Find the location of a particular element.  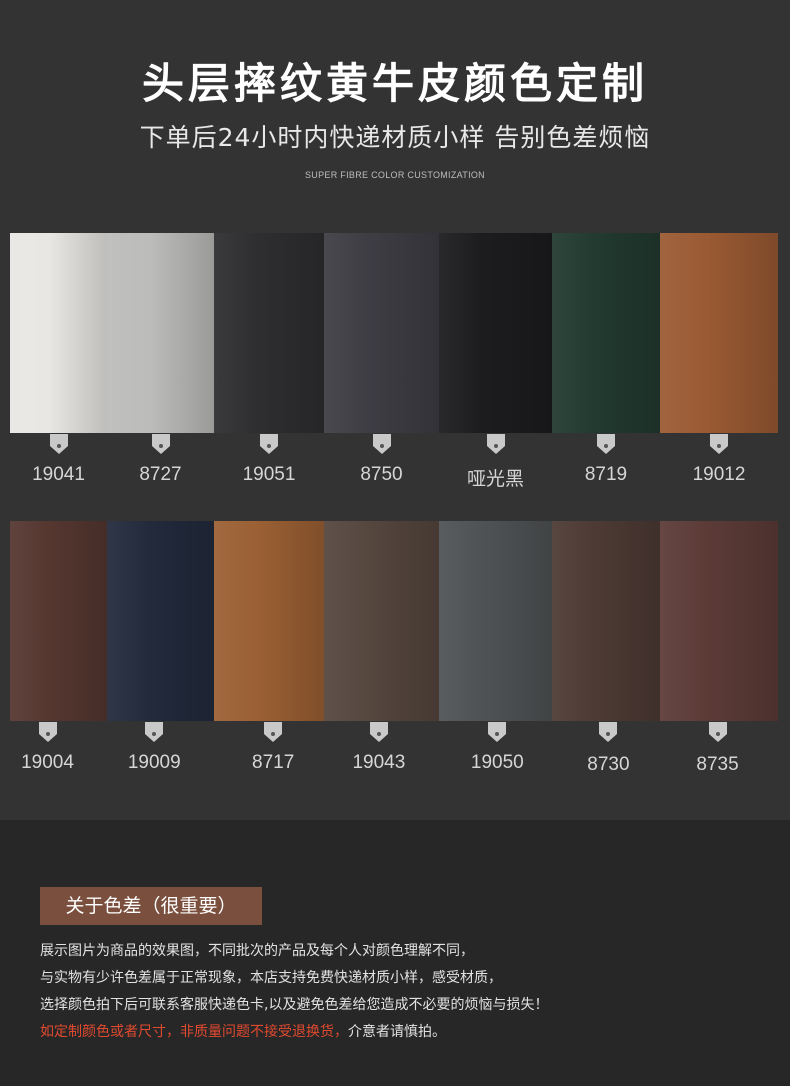

swatch-labels-row-2: 19004 19009 8717 19043 19050 8730 8735 is located at coordinates (394, 749).